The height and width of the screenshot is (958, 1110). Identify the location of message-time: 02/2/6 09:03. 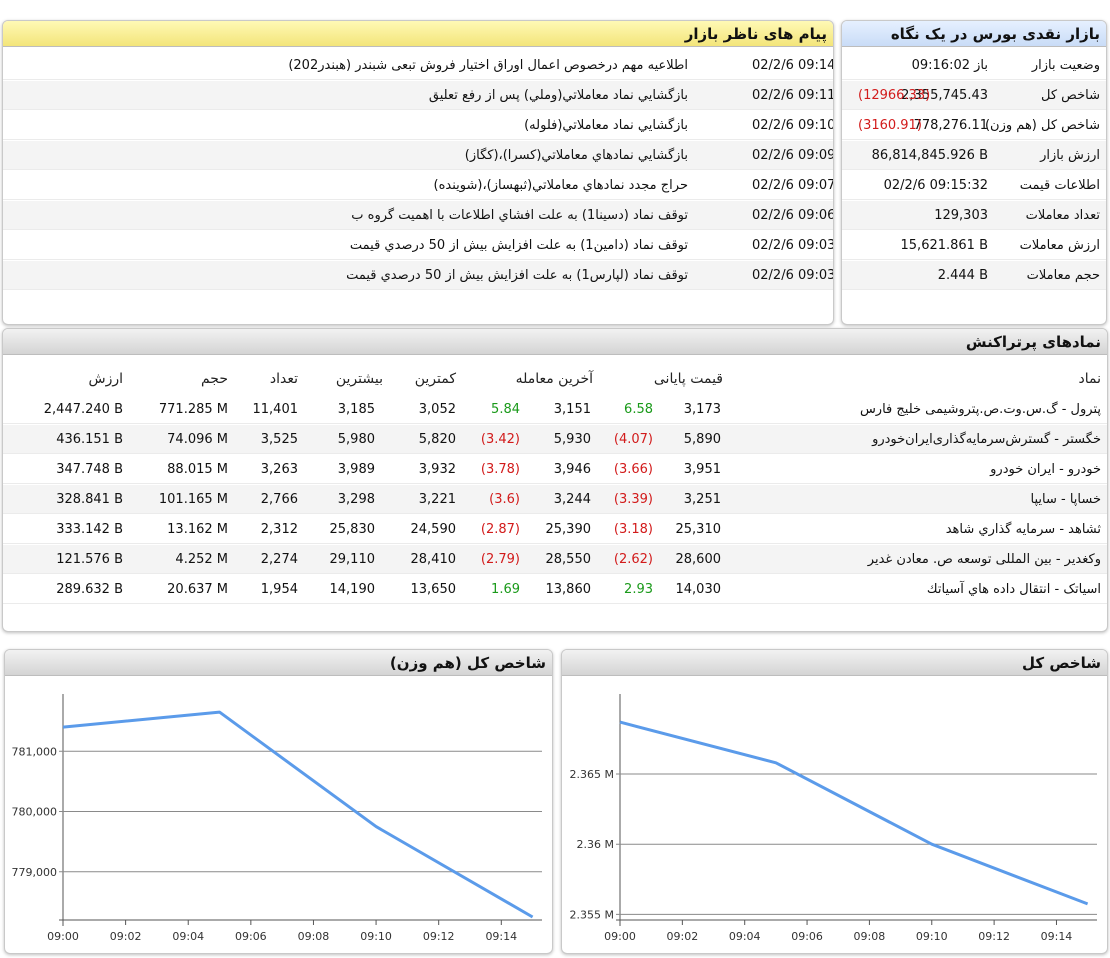
(793, 245).